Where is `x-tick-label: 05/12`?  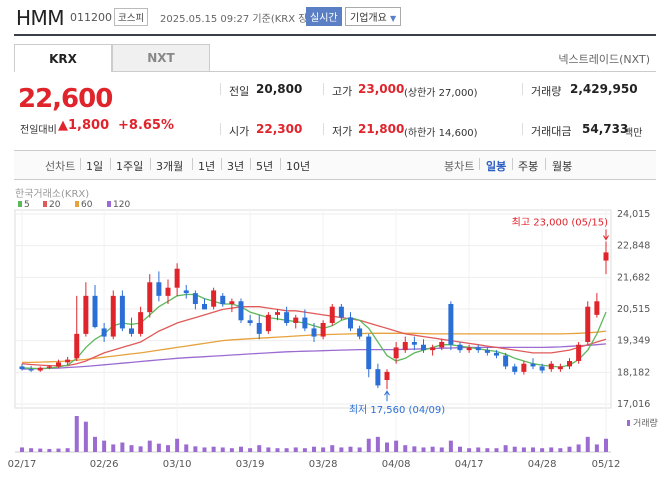
x-tick-label: 05/12 is located at coordinates (606, 464).